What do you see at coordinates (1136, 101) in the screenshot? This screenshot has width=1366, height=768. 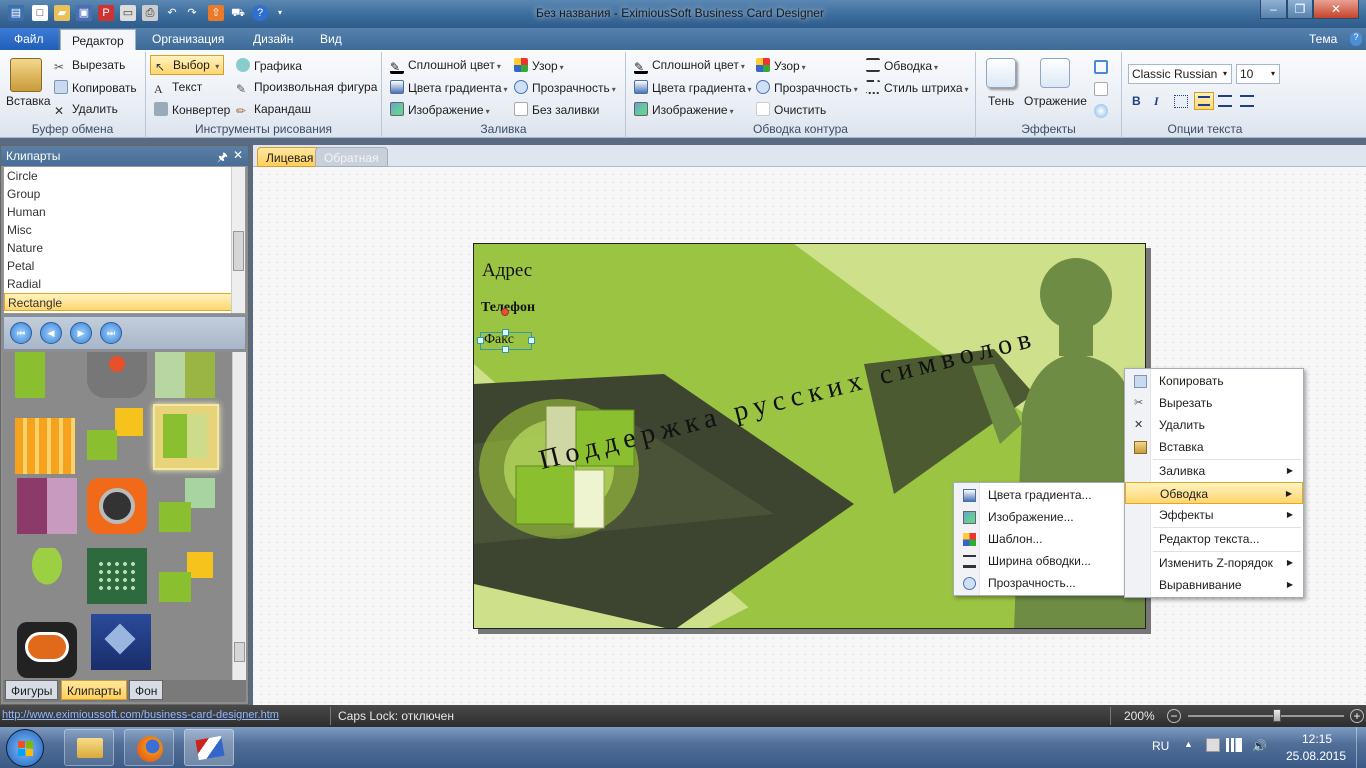 I see `bold-button: B` at bounding box center [1136, 101].